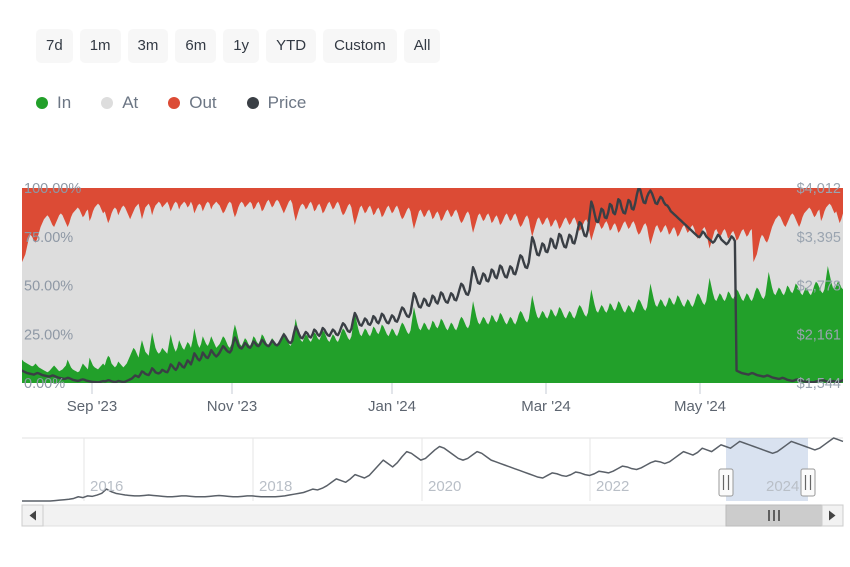 This screenshot has width=850, height=567. What do you see at coordinates (53, 102) in the screenshot?
I see `legend-item-in: In` at bounding box center [53, 102].